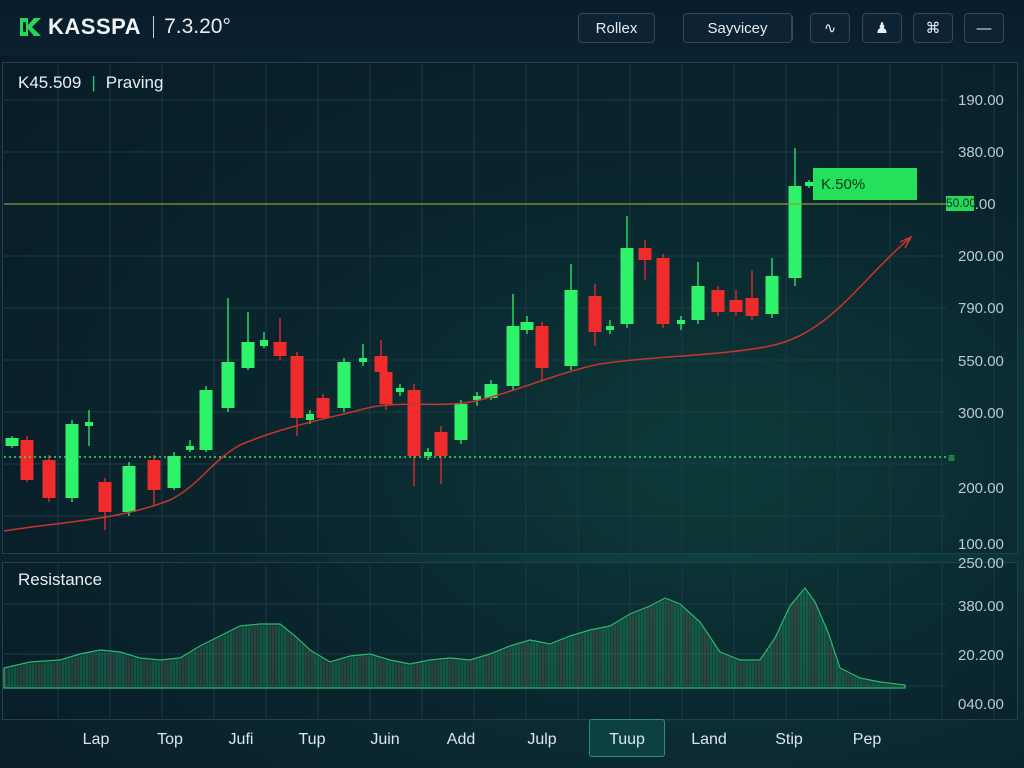  Describe the element at coordinates (789, 740) in the screenshot. I see `x-axis-label: Stip` at that location.